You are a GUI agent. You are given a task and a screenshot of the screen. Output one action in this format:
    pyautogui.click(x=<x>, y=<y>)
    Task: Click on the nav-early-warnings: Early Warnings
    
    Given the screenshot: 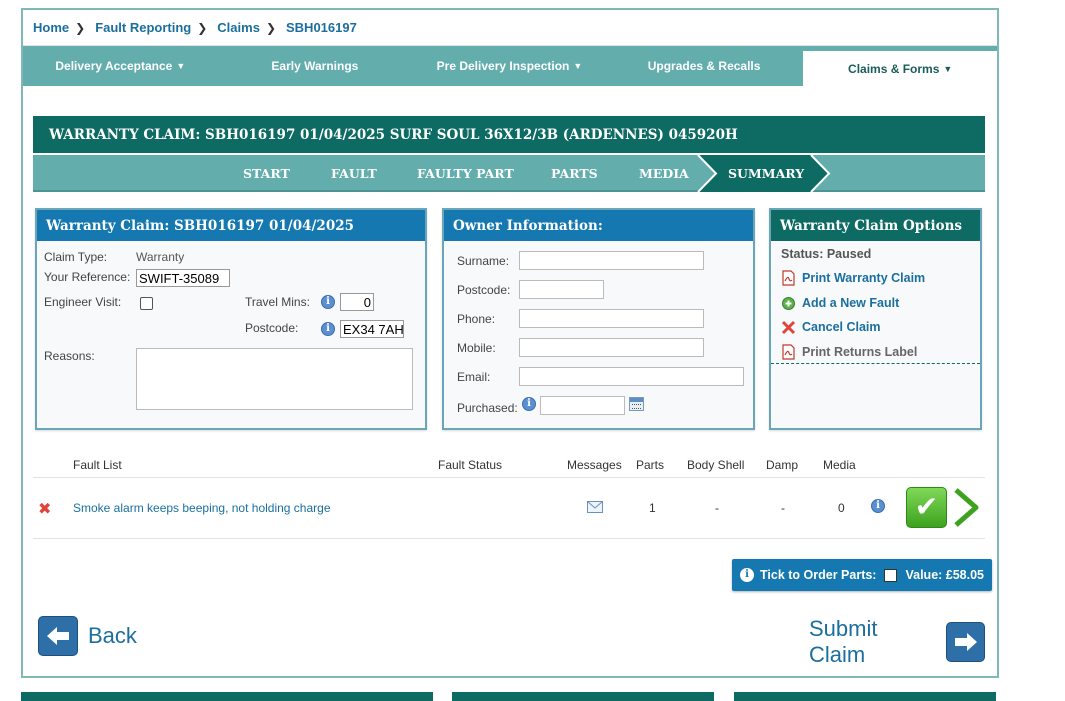 What is the action you would take?
    pyautogui.click(x=315, y=66)
    